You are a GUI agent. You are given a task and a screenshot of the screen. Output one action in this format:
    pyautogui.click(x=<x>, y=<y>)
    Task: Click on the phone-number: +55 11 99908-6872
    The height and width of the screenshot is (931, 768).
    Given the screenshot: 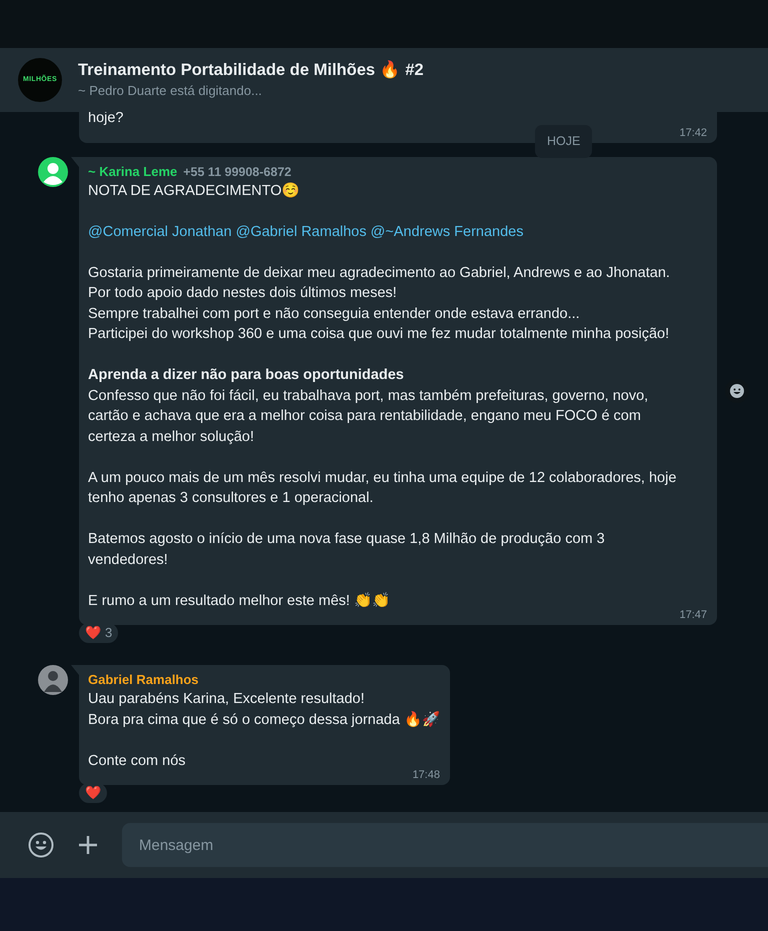 What is the action you would take?
    pyautogui.click(x=237, y=171)
    